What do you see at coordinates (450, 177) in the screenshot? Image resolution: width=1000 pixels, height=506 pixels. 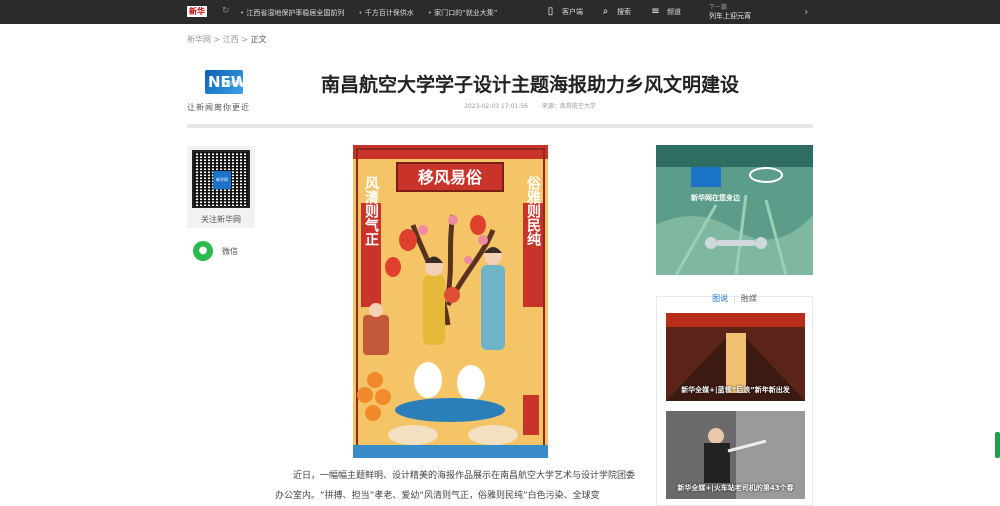 I see `poster-top-text: 移风易俗` at bounding box center [450, 177].